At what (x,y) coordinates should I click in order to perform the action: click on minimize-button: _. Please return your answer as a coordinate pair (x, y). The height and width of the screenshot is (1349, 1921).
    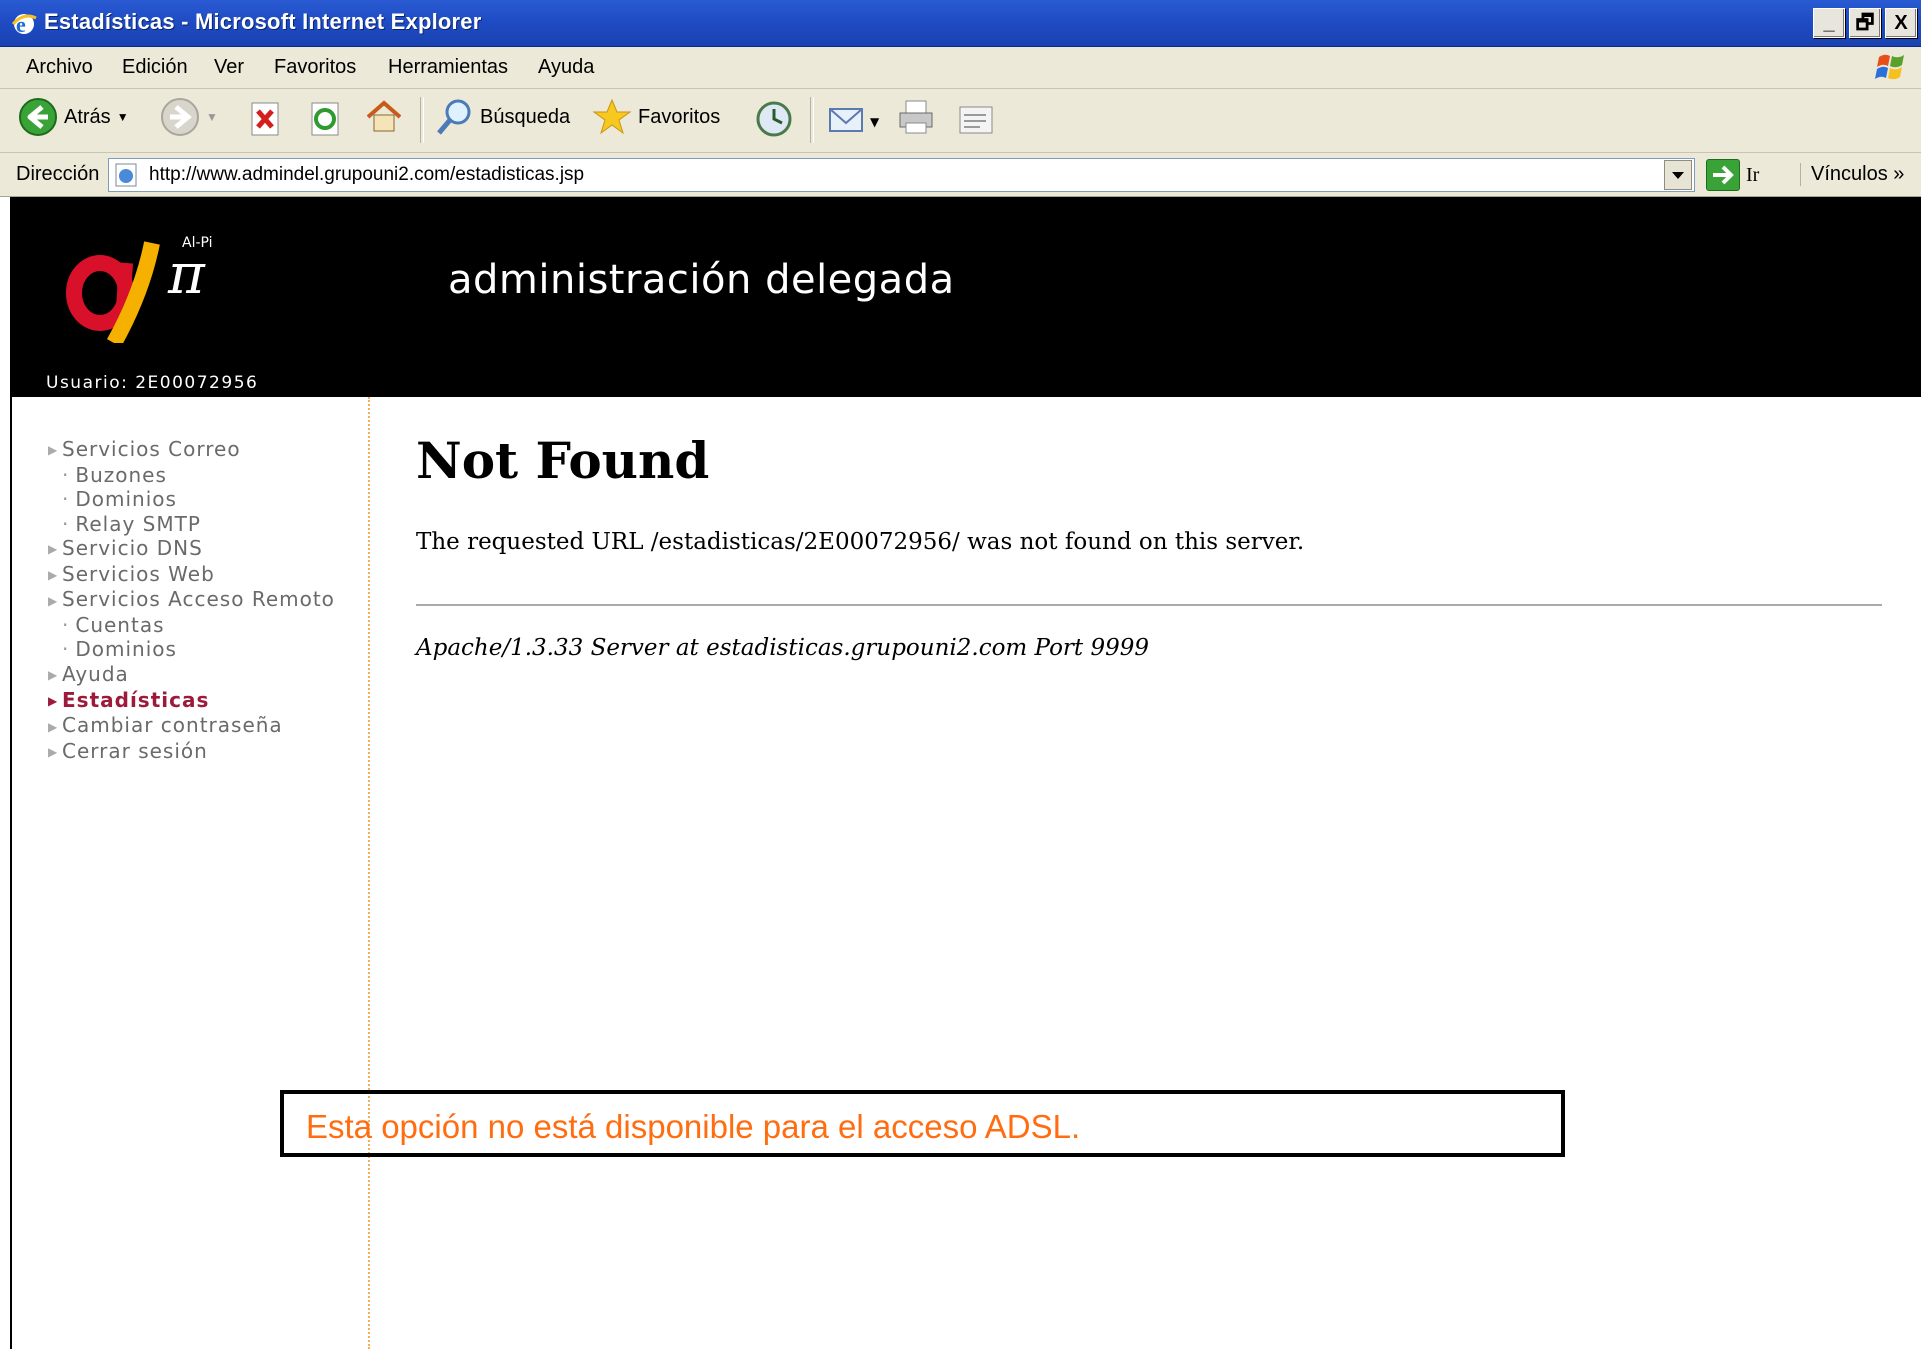
    Looking at the image, I should click on (1829, 23).